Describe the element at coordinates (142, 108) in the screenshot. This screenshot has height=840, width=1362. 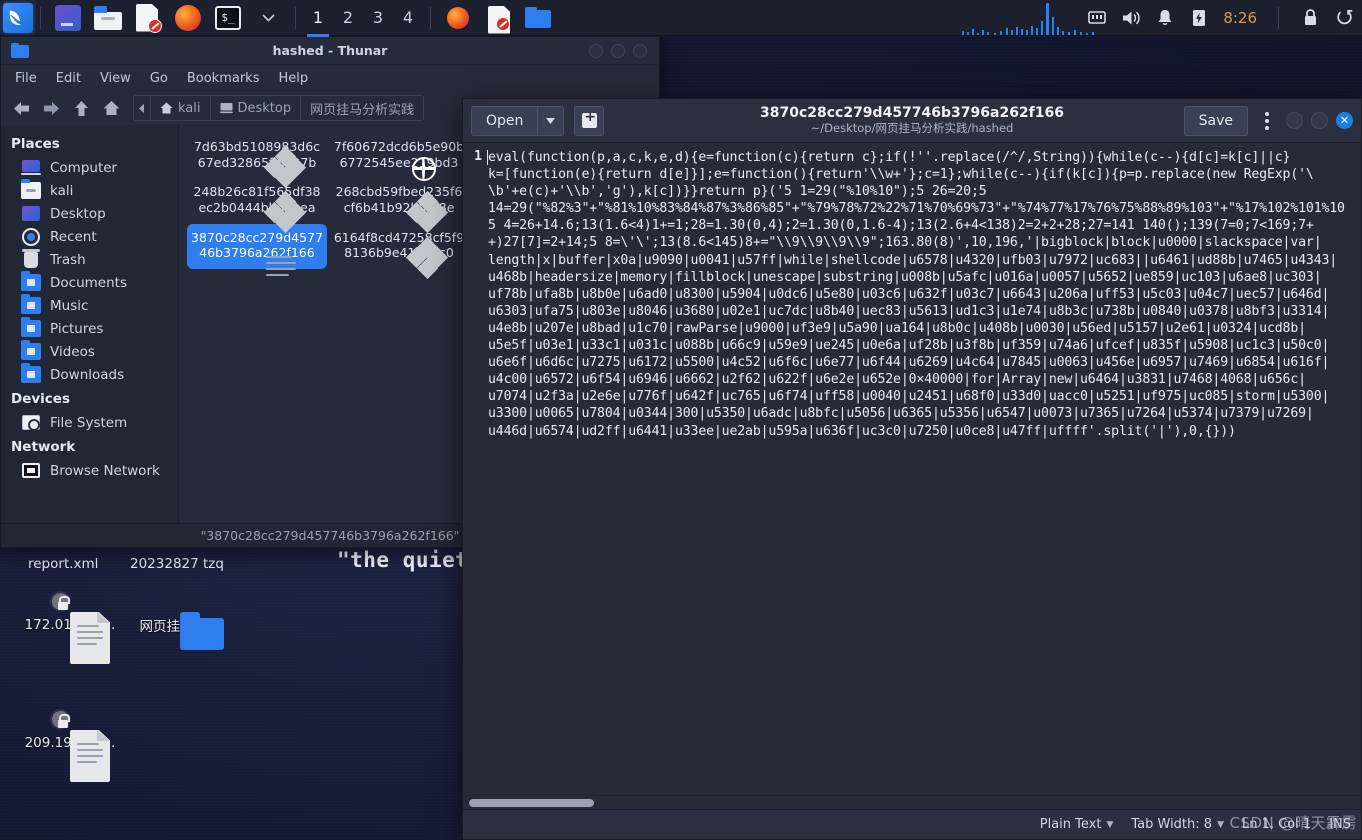
I see `breadcrumb-scroll-left` at that location.